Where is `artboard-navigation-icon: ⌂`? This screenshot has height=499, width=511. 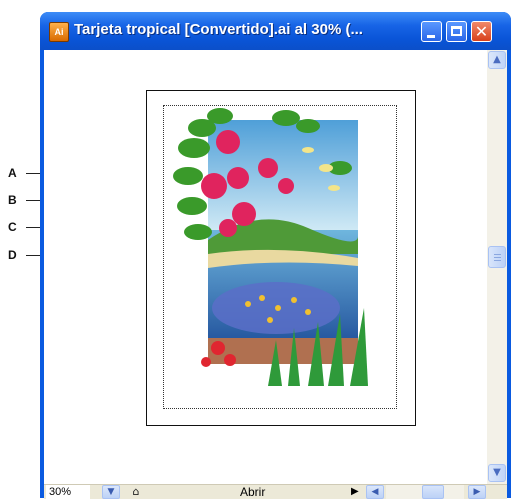 artboard-navigation-icon: ⌂ is located at coordinates (136, 492).